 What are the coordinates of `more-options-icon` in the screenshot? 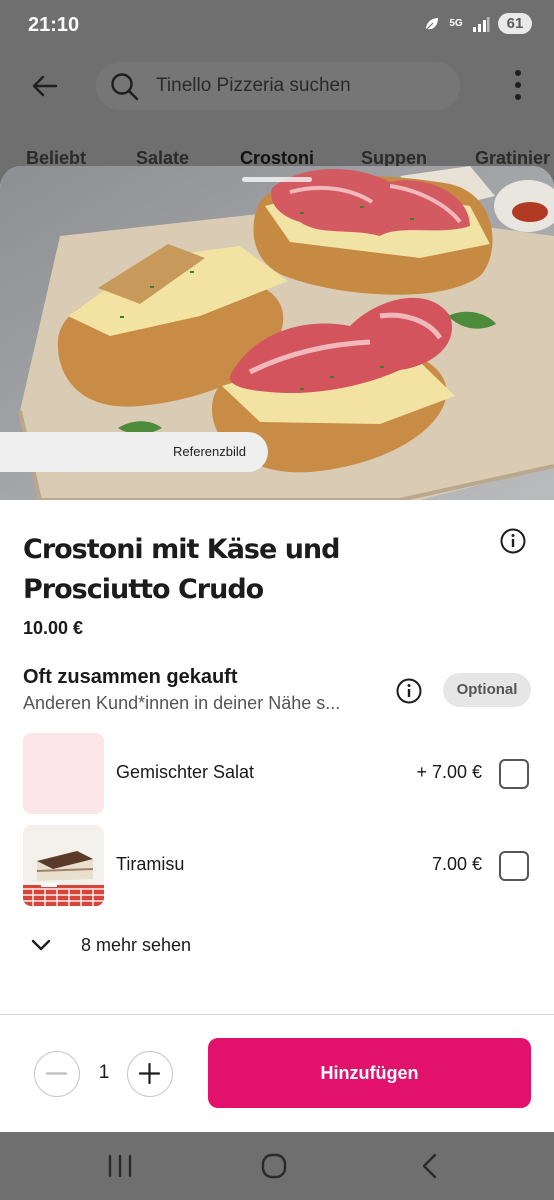 It's located at (518, 85).